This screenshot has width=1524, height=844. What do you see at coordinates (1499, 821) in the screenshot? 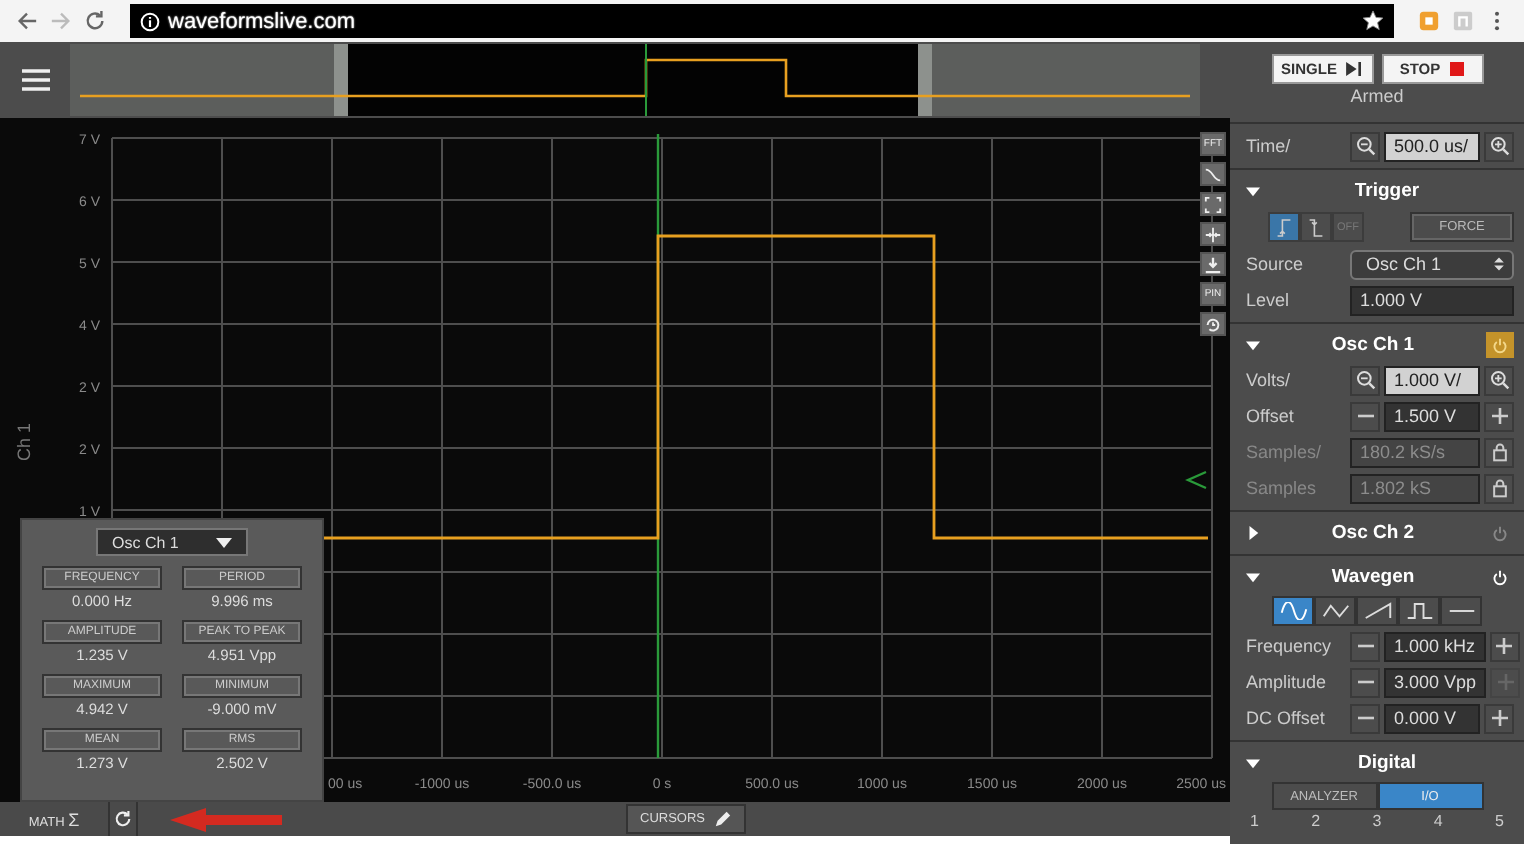
I see `pin-number: 5` at bounding box center [1499, 821].